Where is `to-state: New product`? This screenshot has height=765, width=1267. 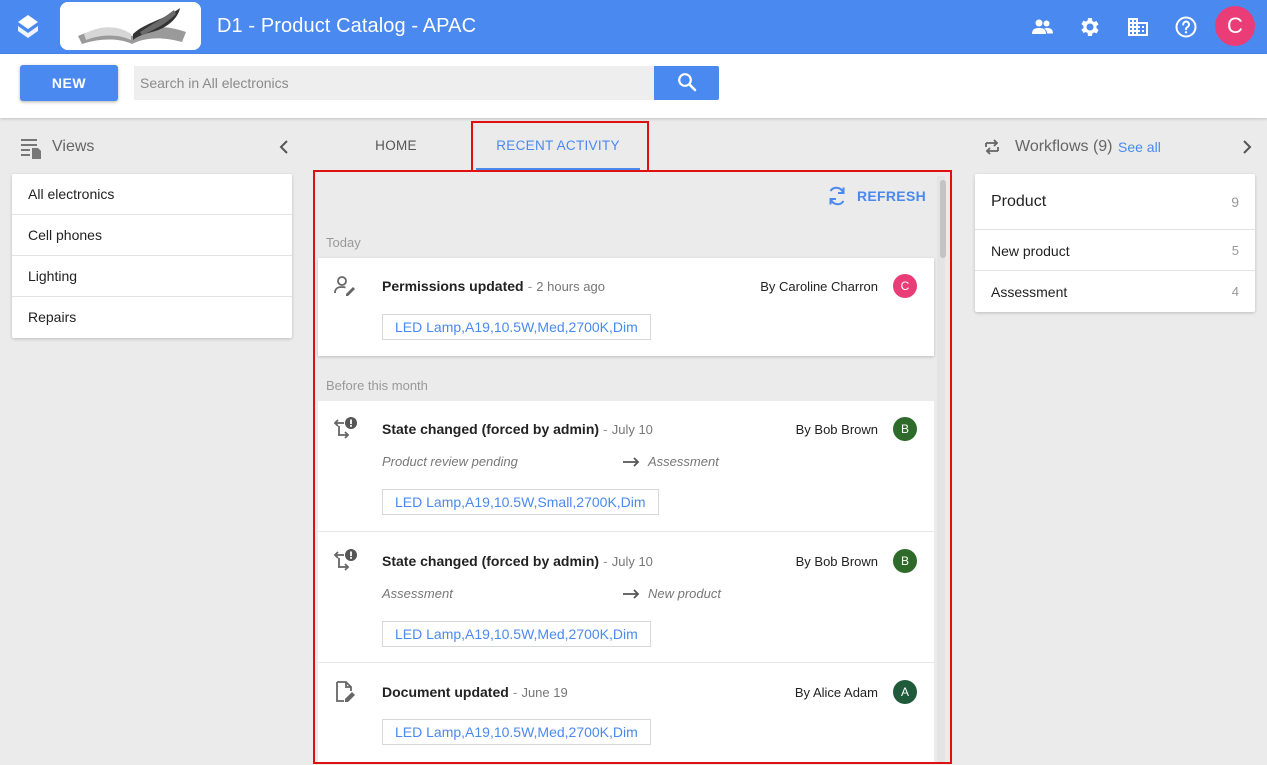 to-state: New product is located at coordinates (684, 593).